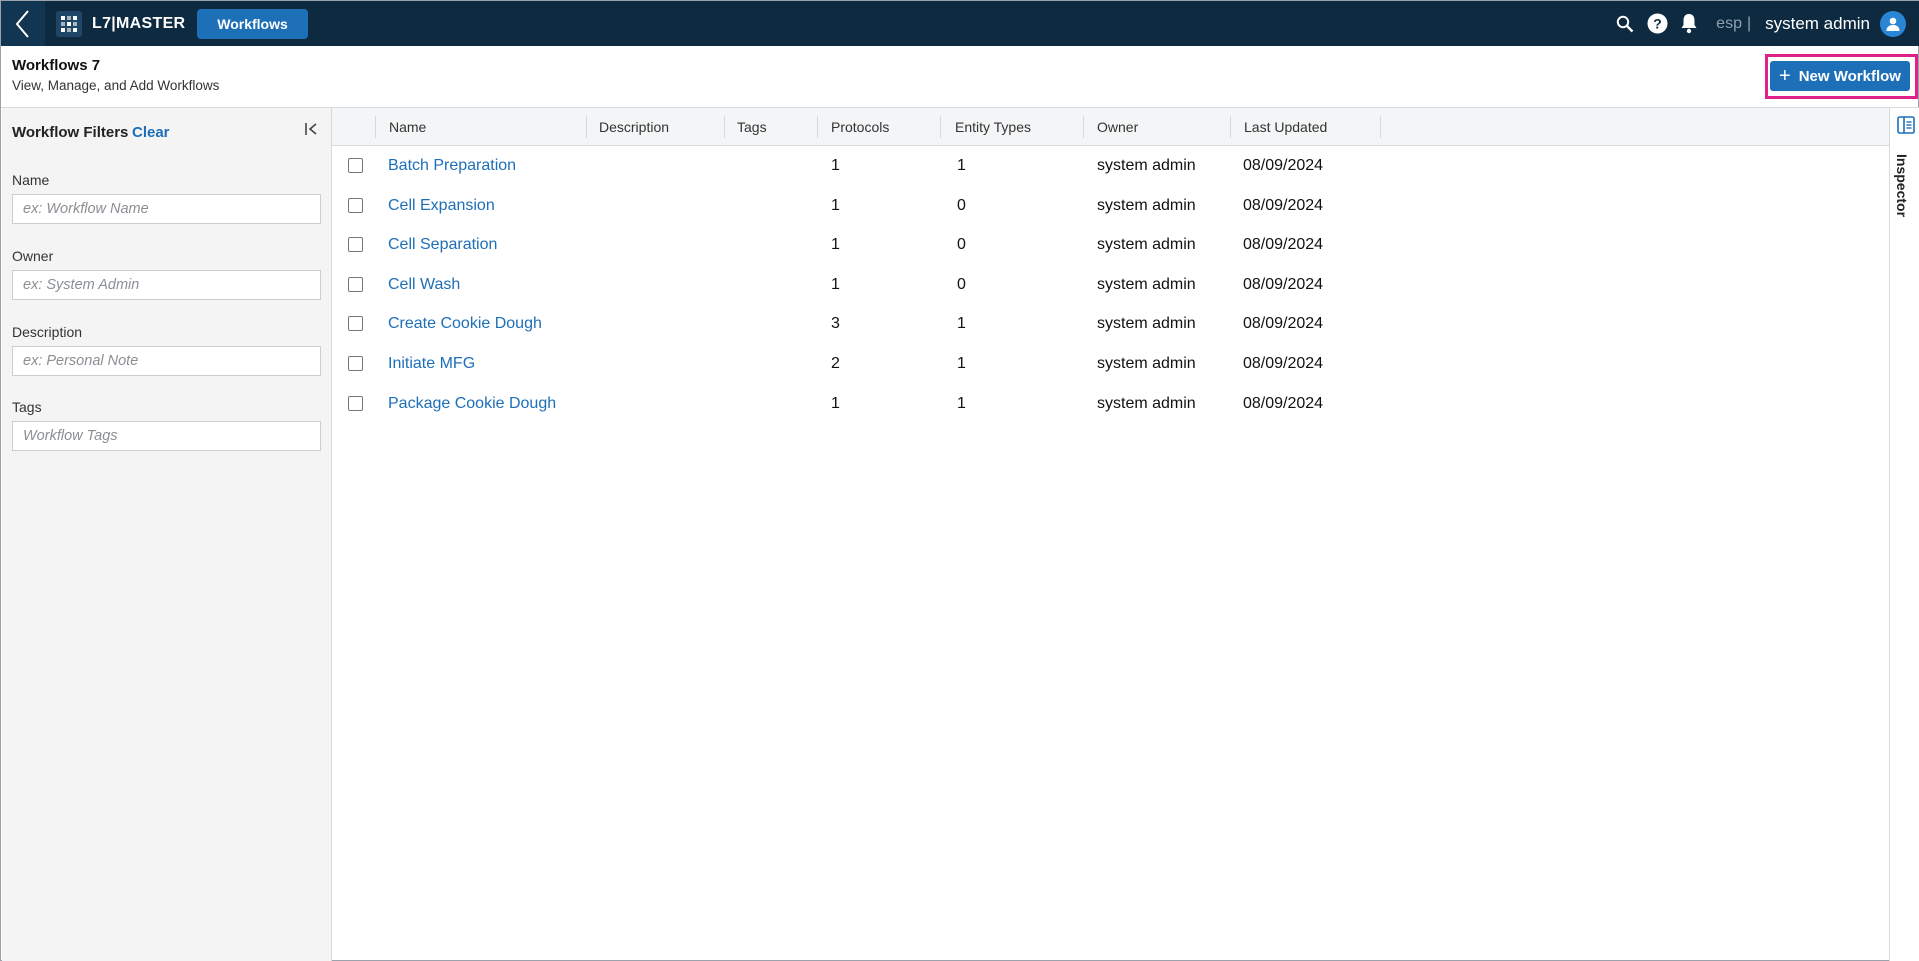  Describe the element at coordinates (1285, 127) in the screenshot. I see `column-header-last-updated: Last Updated` at that location.